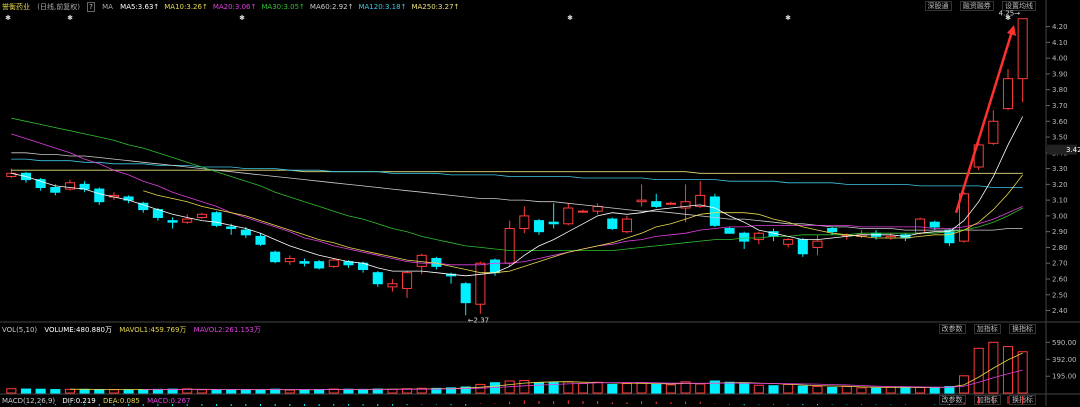 The image size is (1080, 407). What do you see at coordinates (1012, 31) in the screenshot?
I see `trend-arrow-head-icon` at bounding box center [1012, 31].